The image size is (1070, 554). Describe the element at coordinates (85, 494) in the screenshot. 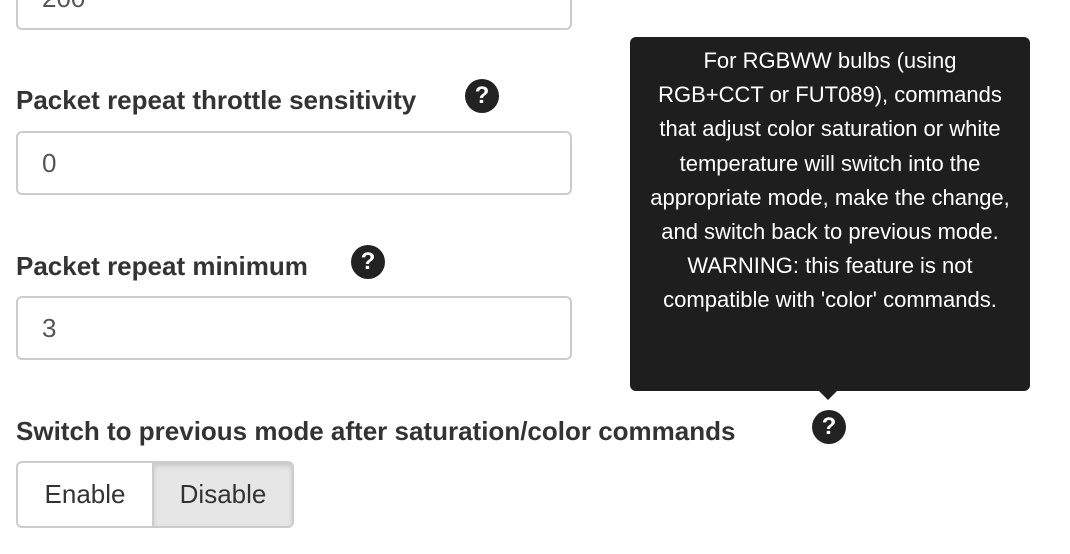

I see `enable-button: Enable` at that location.